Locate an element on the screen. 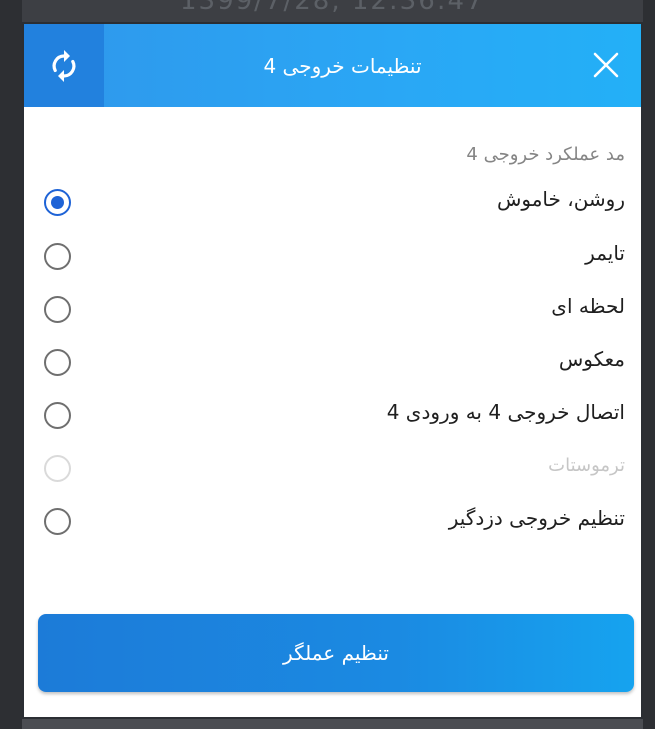  dialog-header: تنظیمات خروجی 4 is located at coordinates (332, 65).